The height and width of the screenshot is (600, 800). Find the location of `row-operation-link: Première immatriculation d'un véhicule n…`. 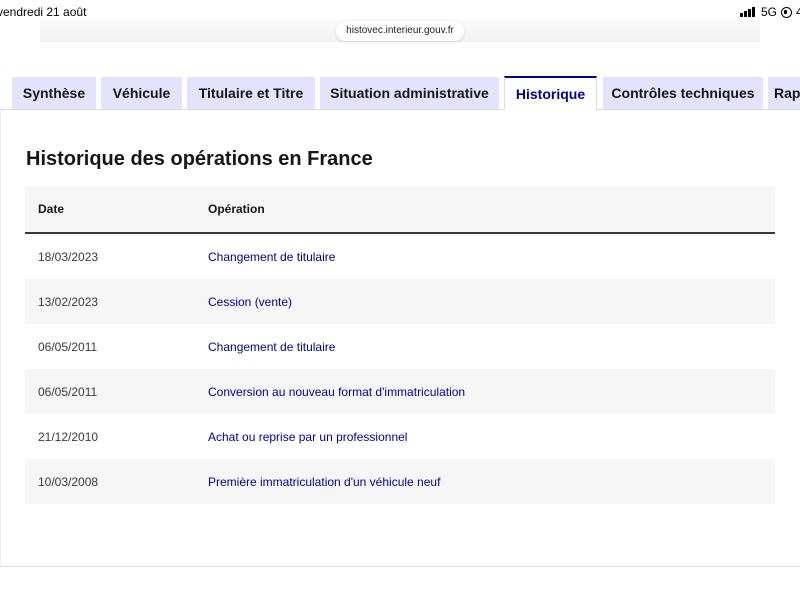

row-operation-link: Première immatriculation d'un véhicule n… is located at coordinates (485, 482).